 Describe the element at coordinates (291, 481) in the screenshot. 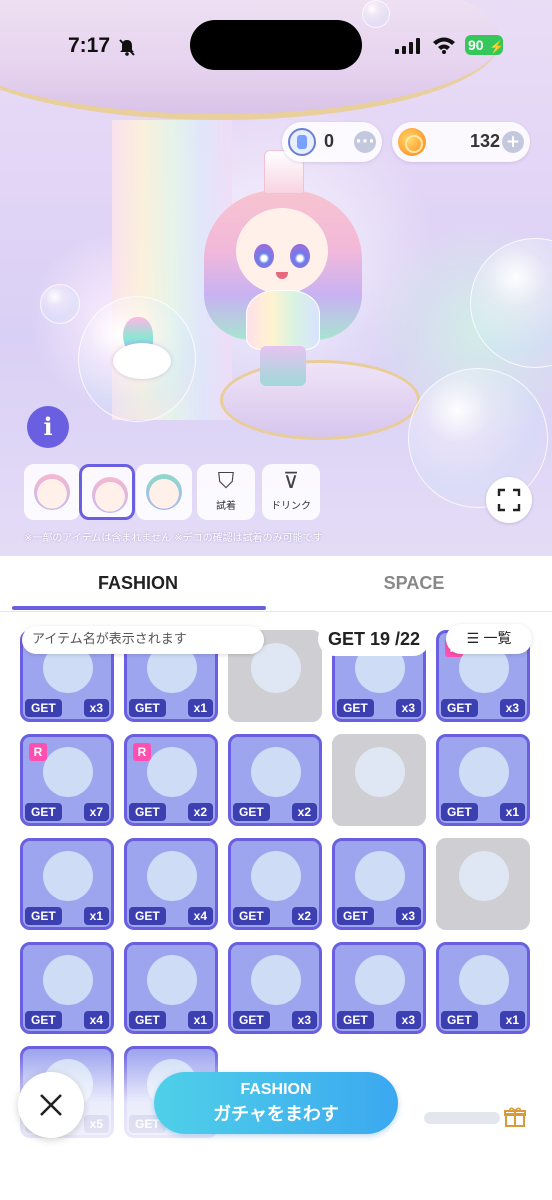

I see `drink-icon: ⊽` at that location.